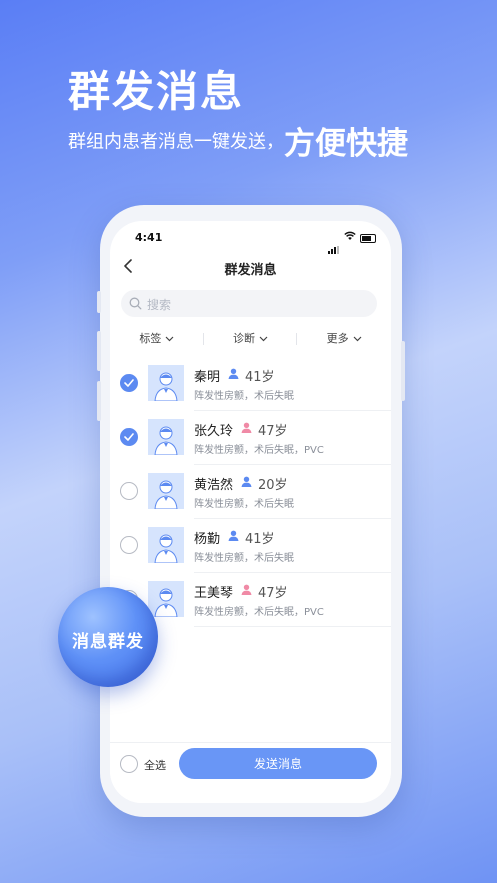  Describe the element at coordinates (135, 303) in the screenshot. I see `search-icon` at that location.